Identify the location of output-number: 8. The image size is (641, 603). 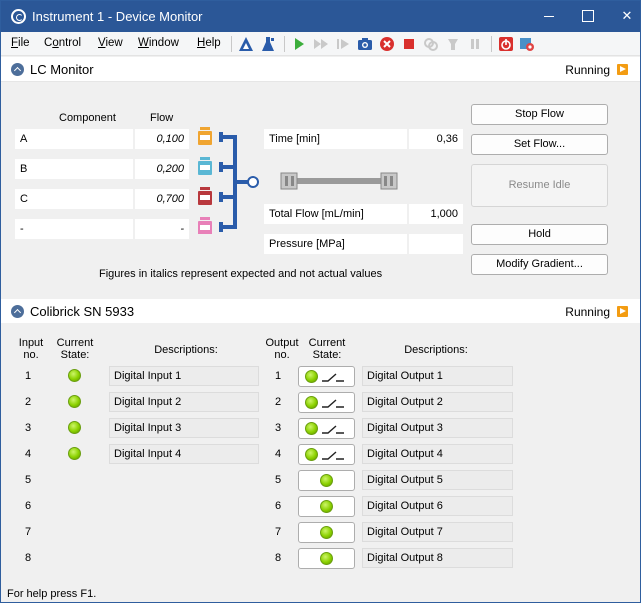
(278, 558).